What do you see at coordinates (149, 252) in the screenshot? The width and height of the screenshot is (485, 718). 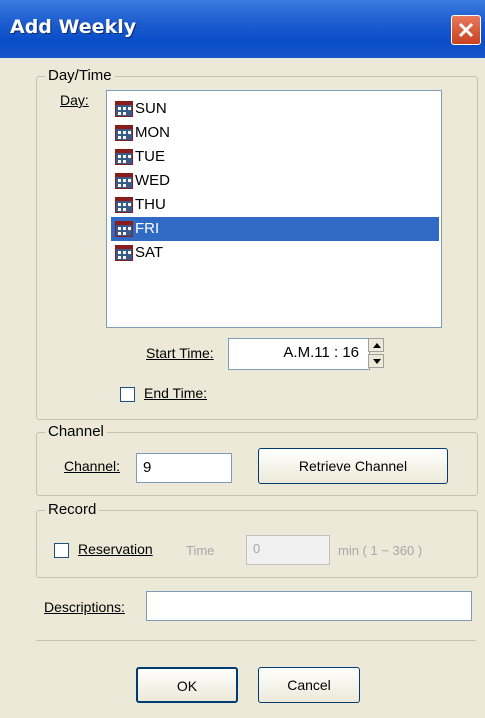 I see `day-item-label: SAT` at bounding box center [149, 252].